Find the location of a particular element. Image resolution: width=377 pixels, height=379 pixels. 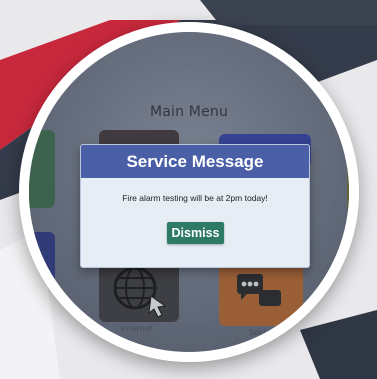

top-dark-band is located at coordinates (288, 12).